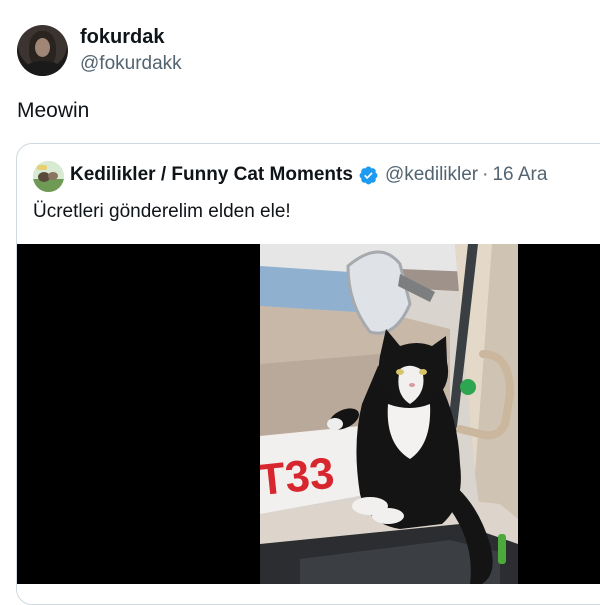 This screenshot has height=605, width=600. What do you see at coordinates (48, 176) in the screenshot?
I see `quoted-author-avatar` at bounding box center [48, 176].